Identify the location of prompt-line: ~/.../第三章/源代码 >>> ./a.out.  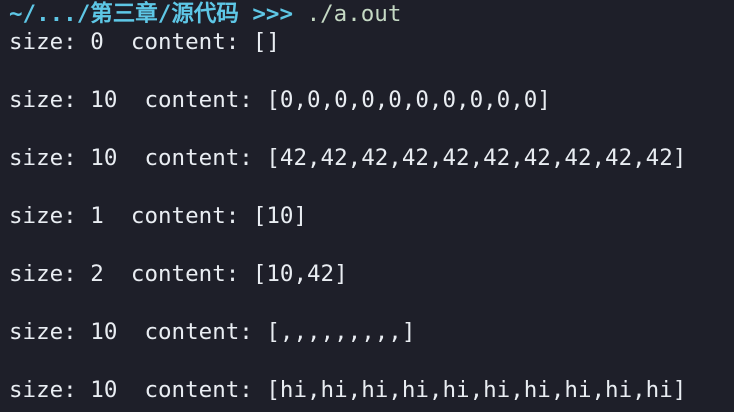
(205, 14).